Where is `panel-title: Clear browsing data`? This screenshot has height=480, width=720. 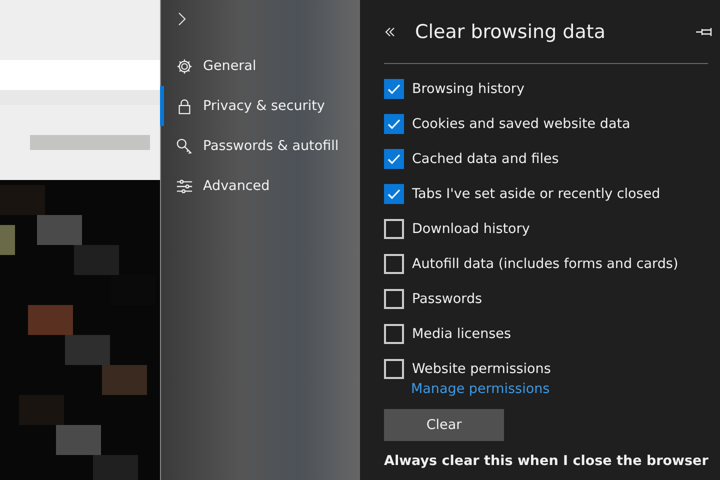
panel-title: Clear browsing data is located at coordinates (510, 31).